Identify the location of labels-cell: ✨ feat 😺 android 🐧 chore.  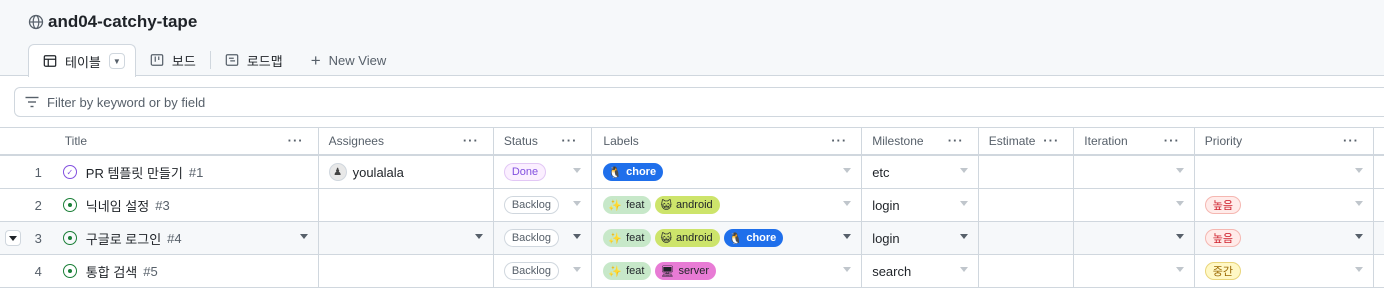
(727, 238).